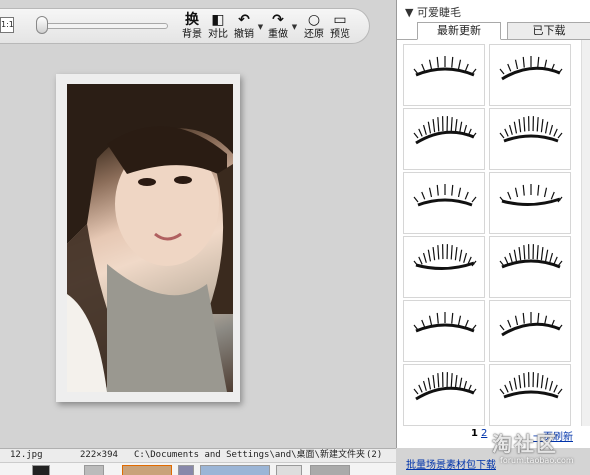 This screenshot has height=475, width=590. Describe the element at coordinates (99, 455) in the screenshot. I see `status-dimensions: 222×394` at that location.